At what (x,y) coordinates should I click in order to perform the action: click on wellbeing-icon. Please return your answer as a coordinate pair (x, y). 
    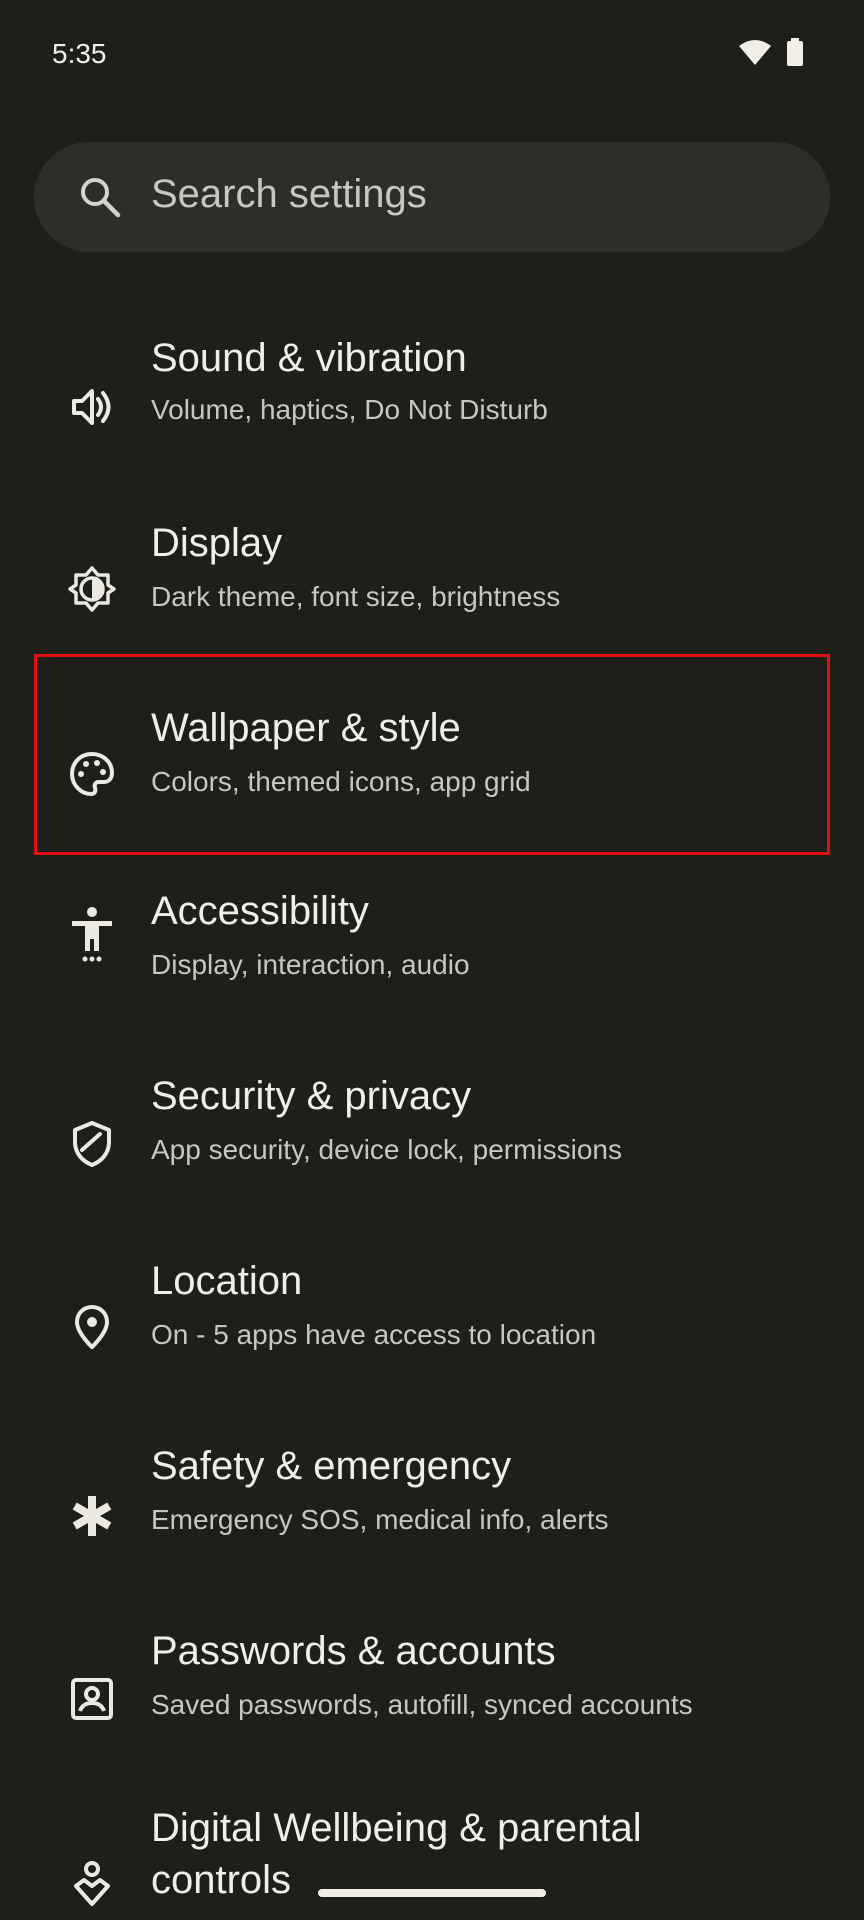
    Looking at the image, I should click on (92, 1883).